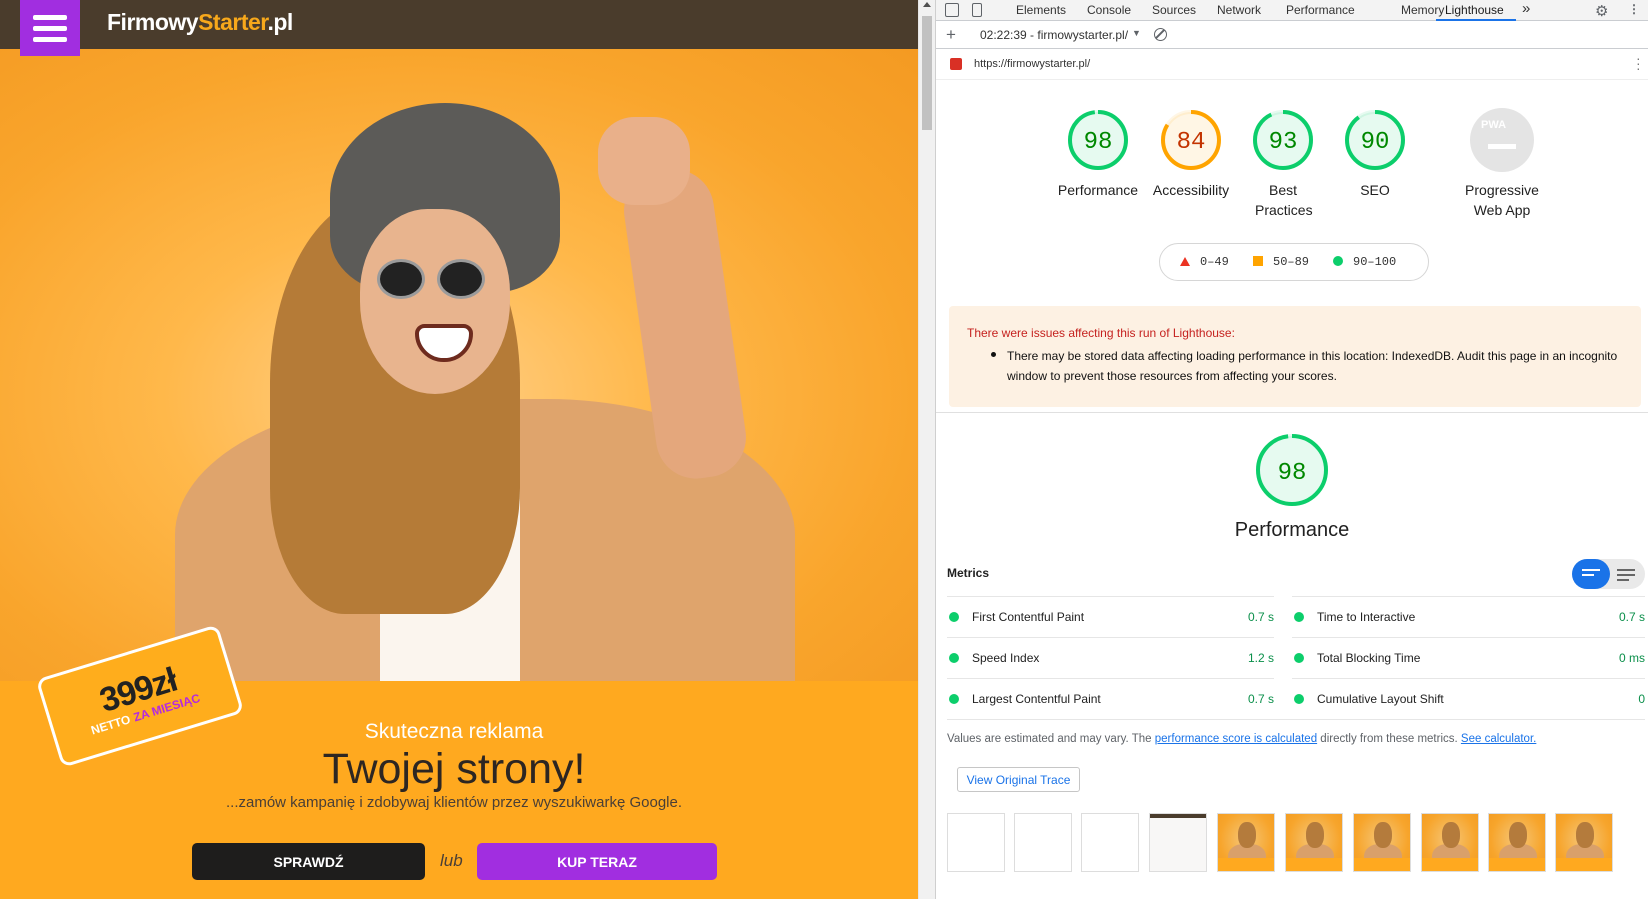 The width and height of the screenshot is (1648, 899). Describe the element at coordinates (927, 4) in the screenshot. I see `scroll-up-arrow-icon` at that location.